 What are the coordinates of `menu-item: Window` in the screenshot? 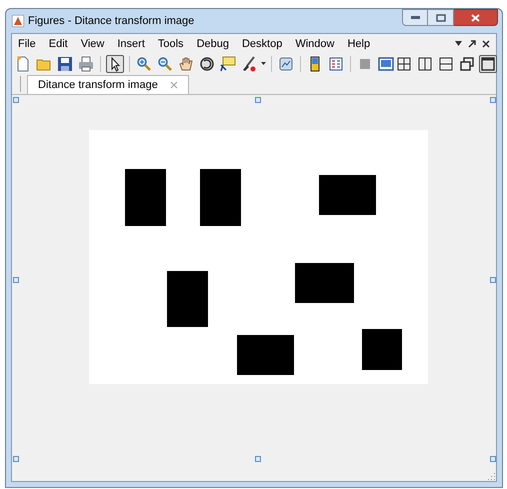 It's located at (314, 44).